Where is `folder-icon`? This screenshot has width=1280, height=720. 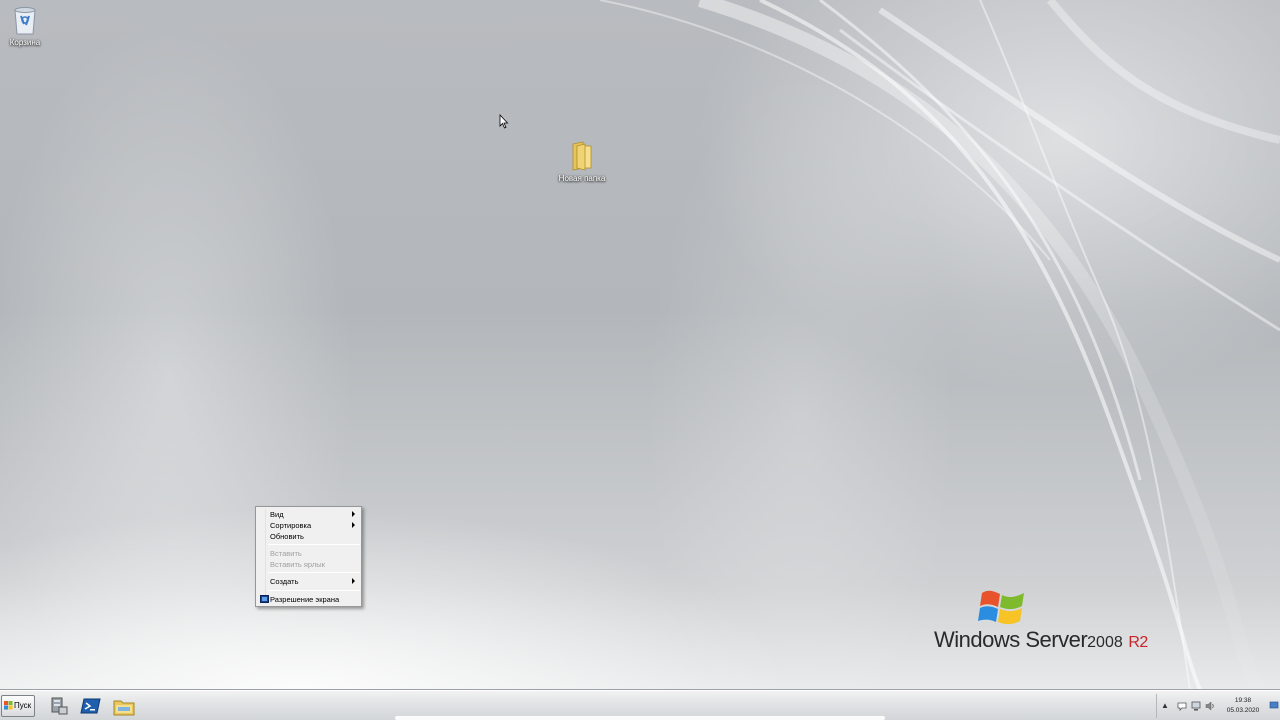
folder-icon is located at coordinates (582, 156).